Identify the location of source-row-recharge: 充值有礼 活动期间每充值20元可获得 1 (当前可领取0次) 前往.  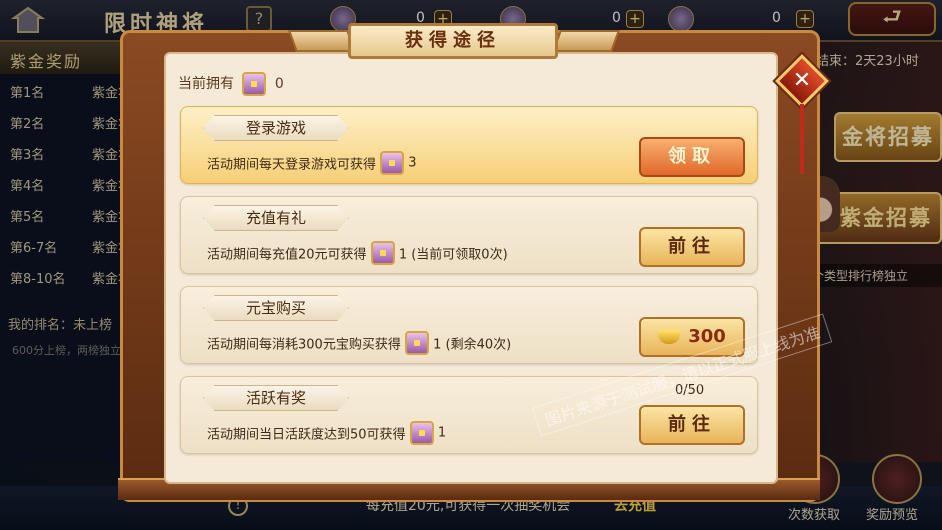
(469, 235).